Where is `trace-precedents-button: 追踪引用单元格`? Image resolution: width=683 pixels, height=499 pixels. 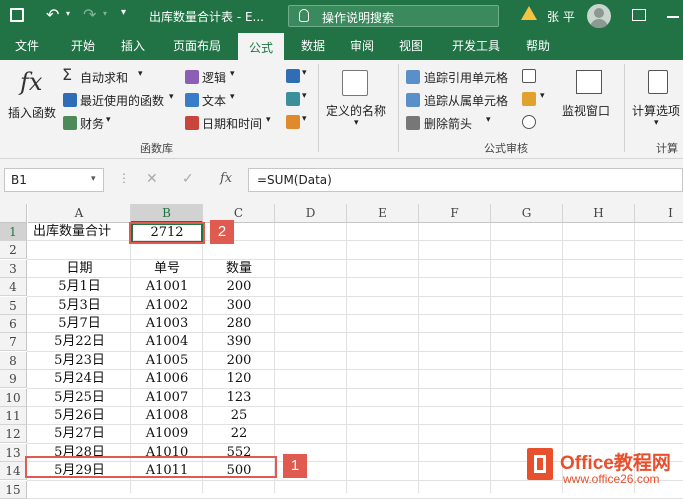 trace-precedents-button: 追踪引用单元格 is located at coordinates (461, 77).